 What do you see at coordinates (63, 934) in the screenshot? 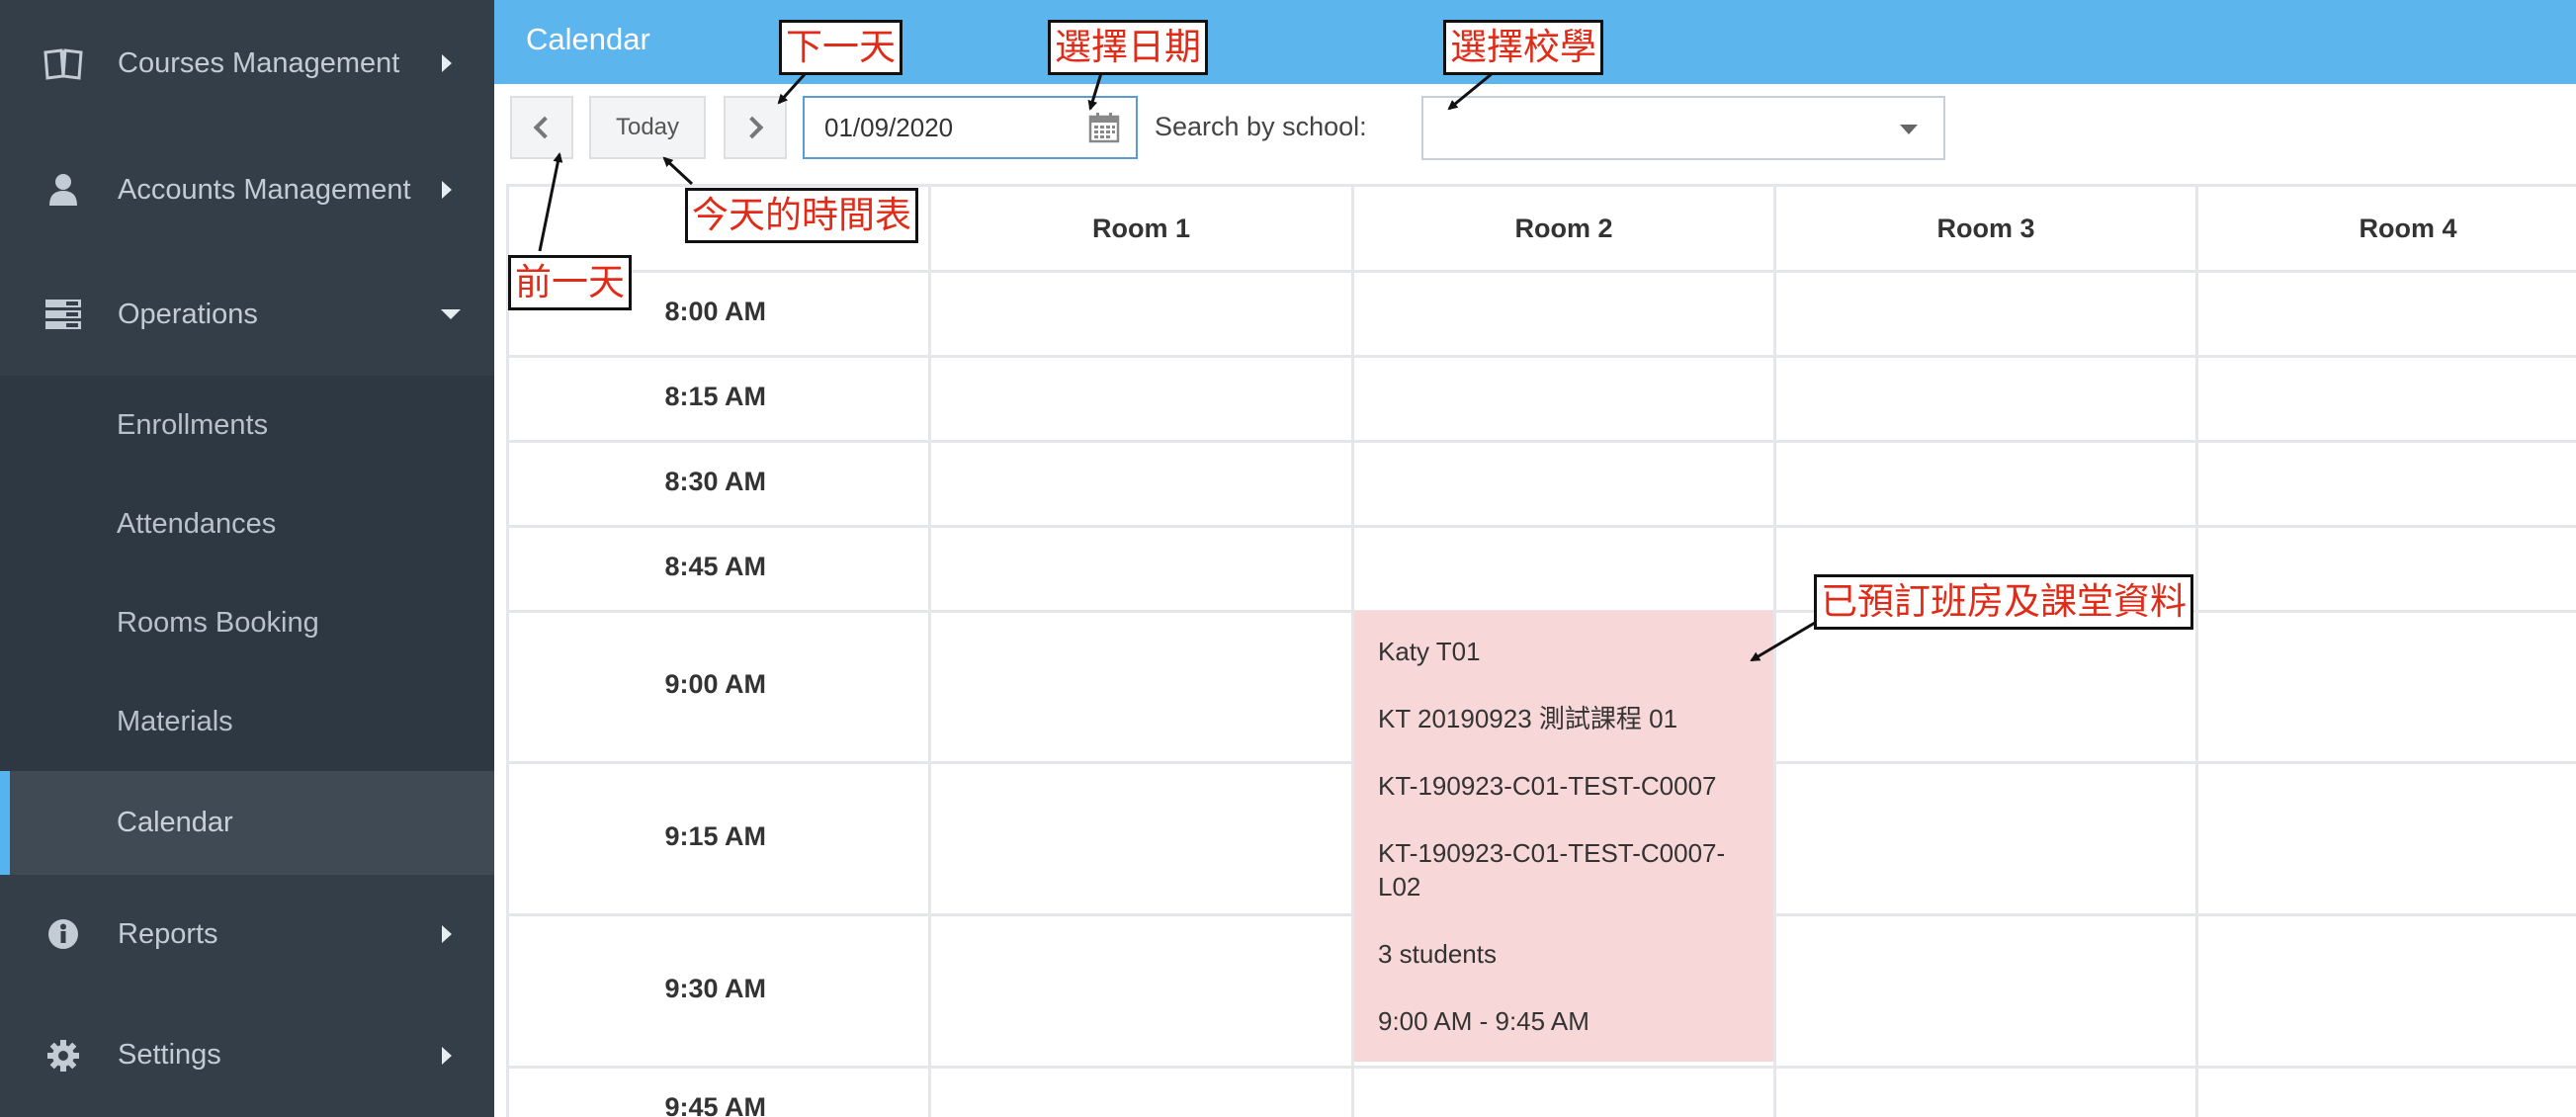
I see `info-icon` at bounding box center [63, 934].